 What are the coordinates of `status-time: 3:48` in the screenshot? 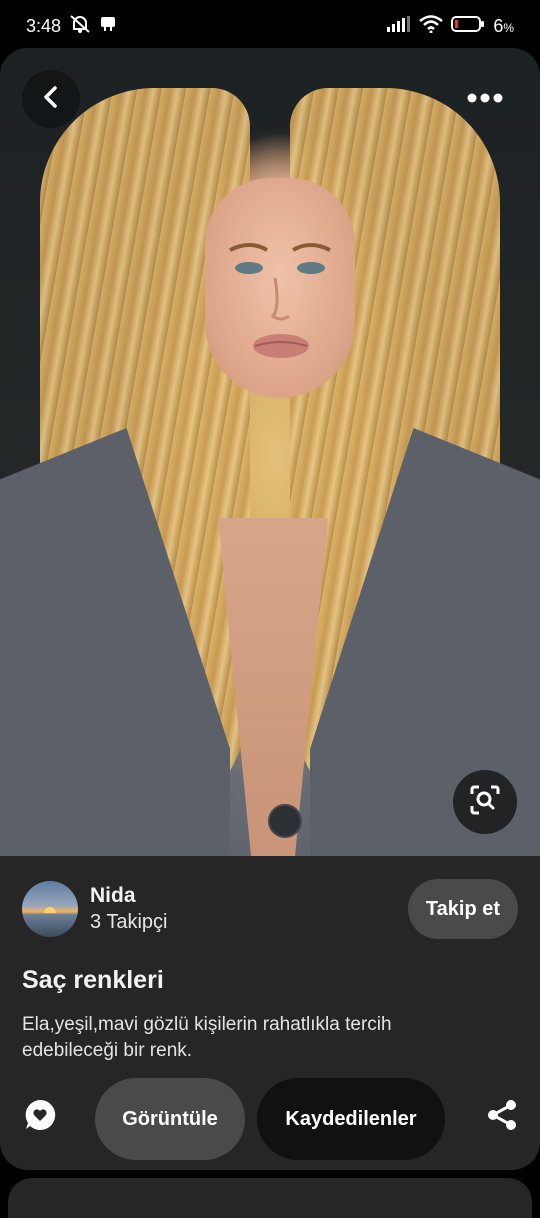 It's located at (44, 25).